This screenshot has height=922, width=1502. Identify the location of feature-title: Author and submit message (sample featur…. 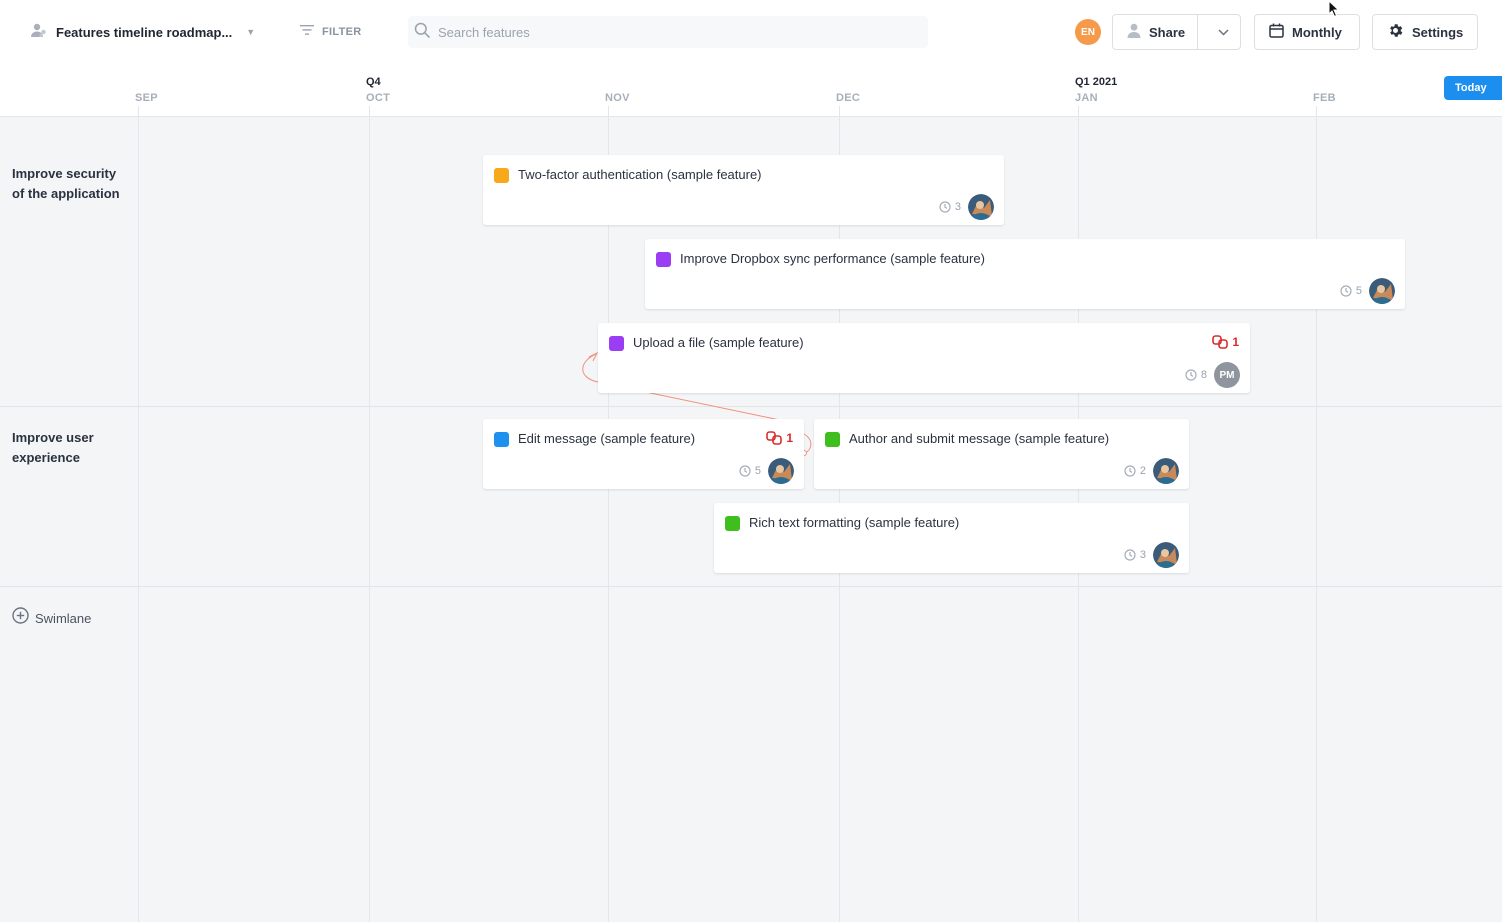
(979, 438).